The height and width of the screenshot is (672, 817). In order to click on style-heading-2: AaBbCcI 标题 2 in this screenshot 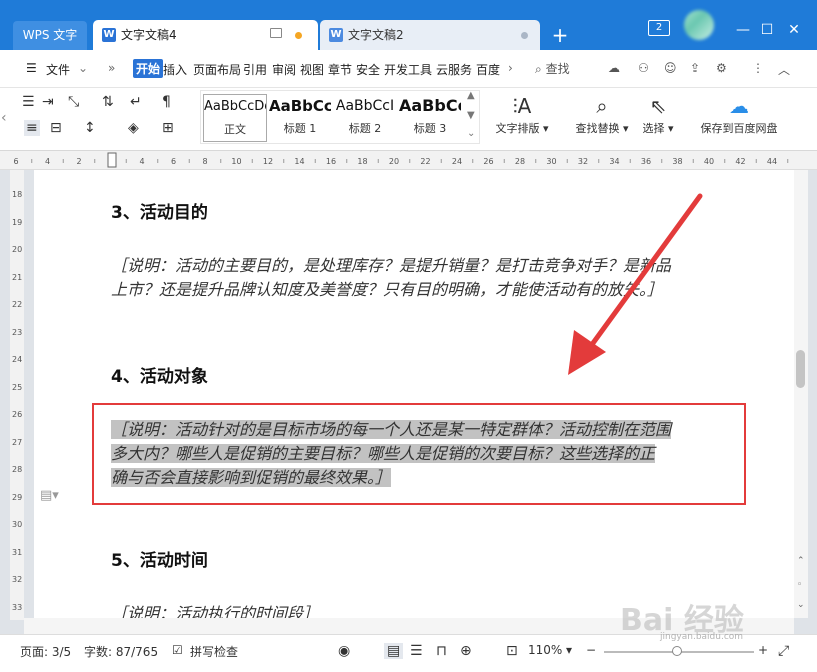, I will do `click(365, 118)`.